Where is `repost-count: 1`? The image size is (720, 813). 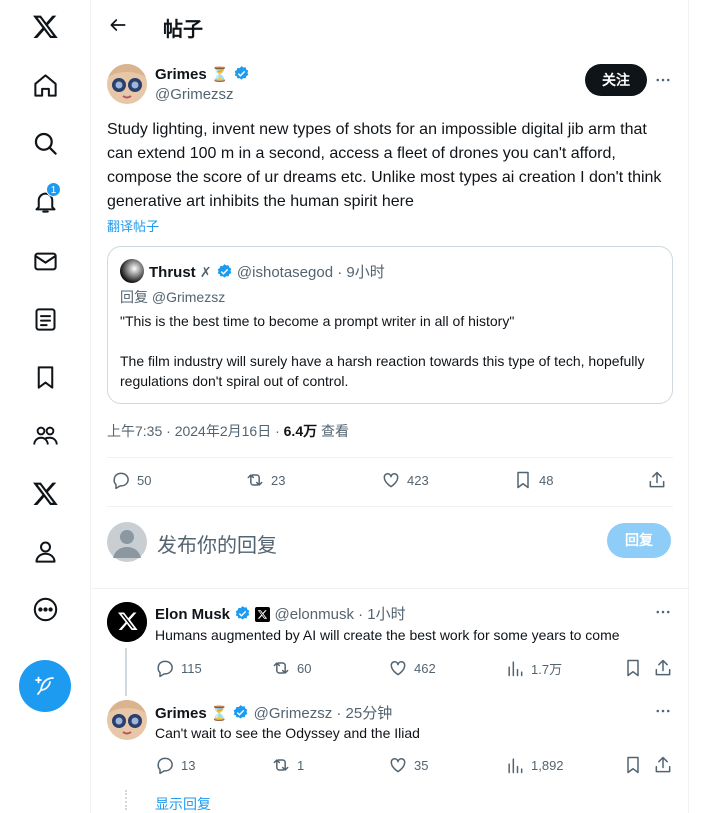
repost-count: 1 is located at coordinates (301, 765).